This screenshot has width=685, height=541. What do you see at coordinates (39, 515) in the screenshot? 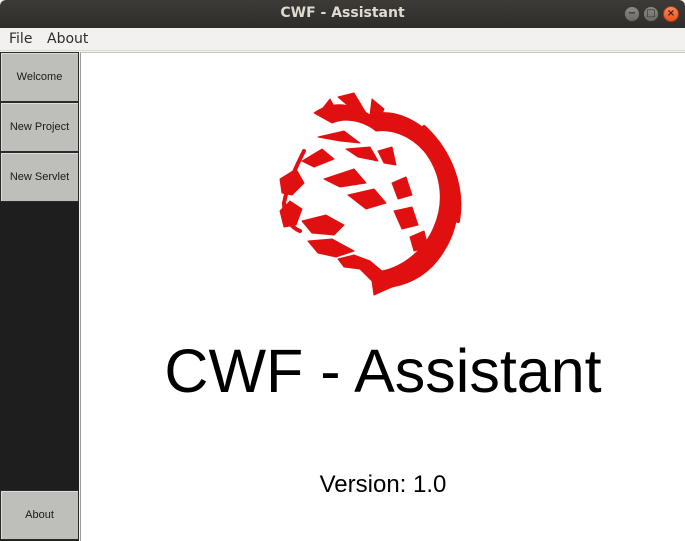
I see `sidebar-item-about: About` at bounding box center [39, 515].